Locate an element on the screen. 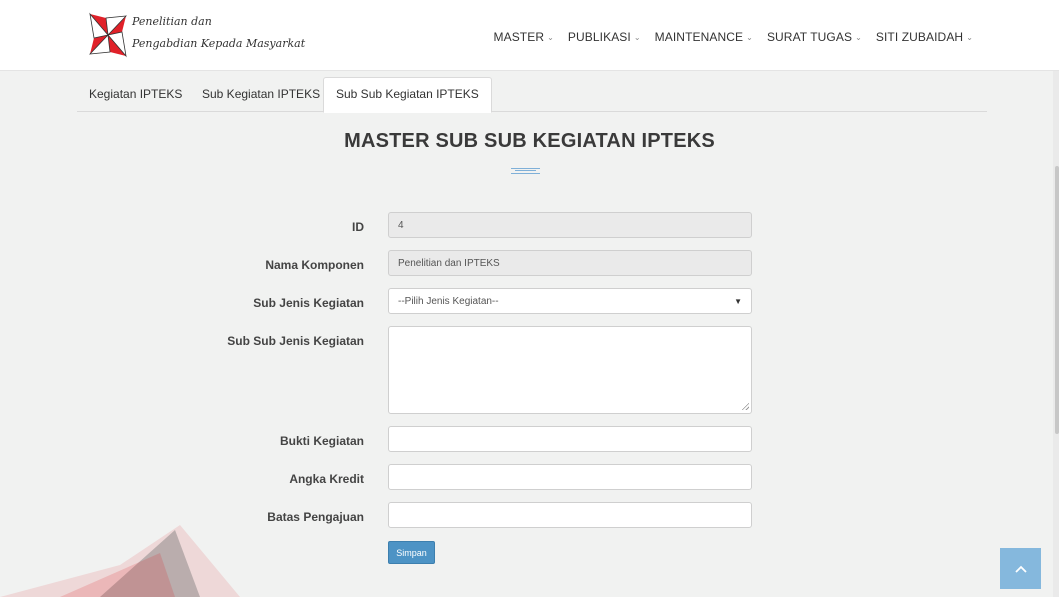 This screenshot has width=1059, height=597. nav-master-label: MASTER is located at coordinates (519, 37).